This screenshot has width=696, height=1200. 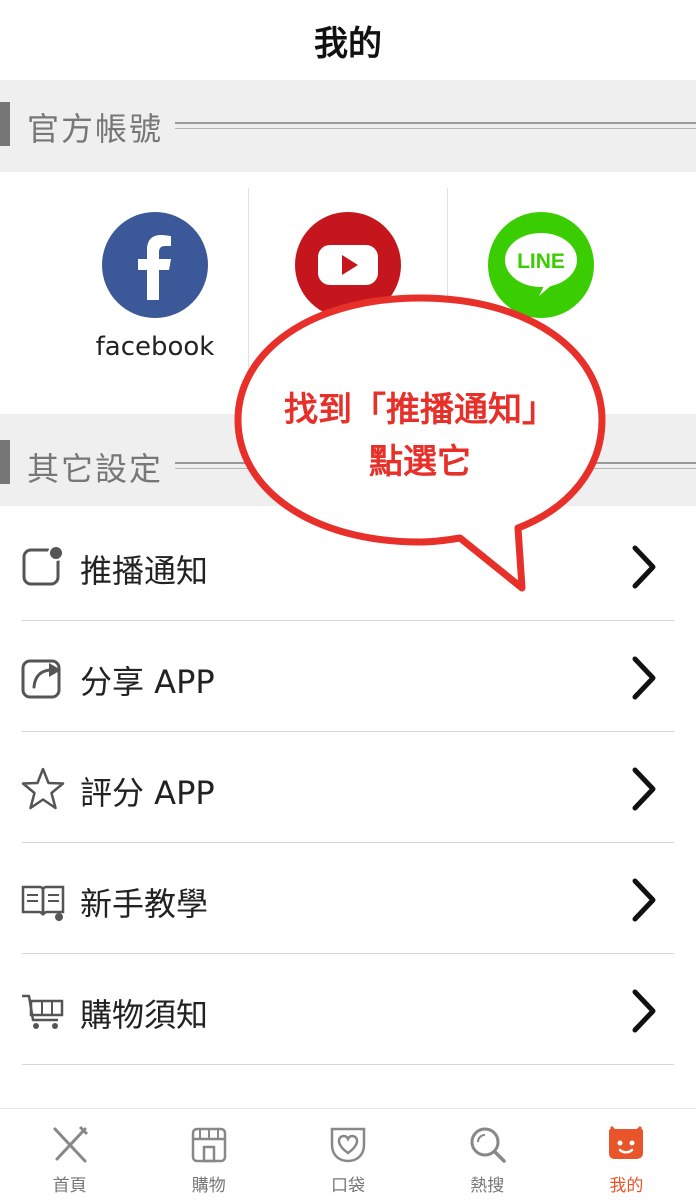 I want to click on line-badge-text: LINE, so click(x=541, y=261).